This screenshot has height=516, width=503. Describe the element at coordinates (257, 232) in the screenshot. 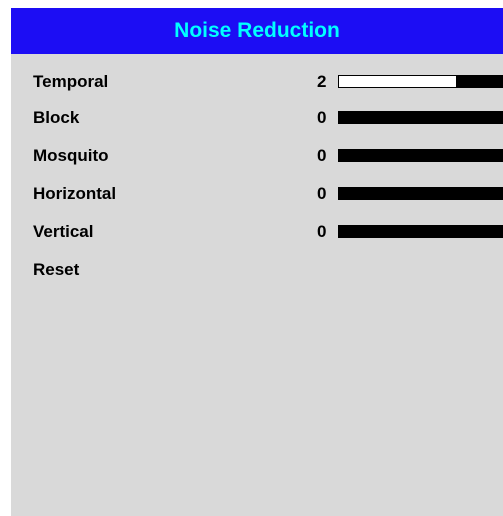

I see `menu-item-vertical: Vertical 0` at that location.